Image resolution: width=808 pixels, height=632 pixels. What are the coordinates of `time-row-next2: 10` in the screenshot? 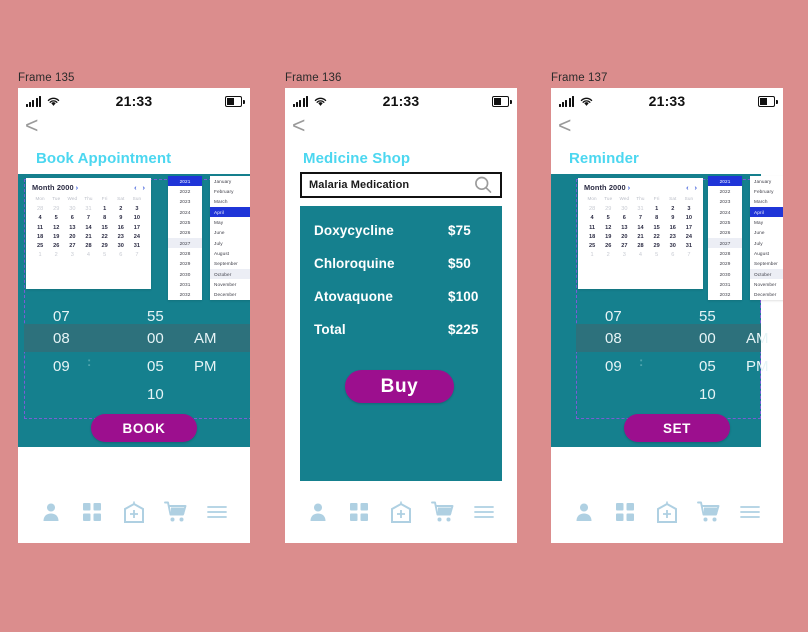 It's located at (137, 394).